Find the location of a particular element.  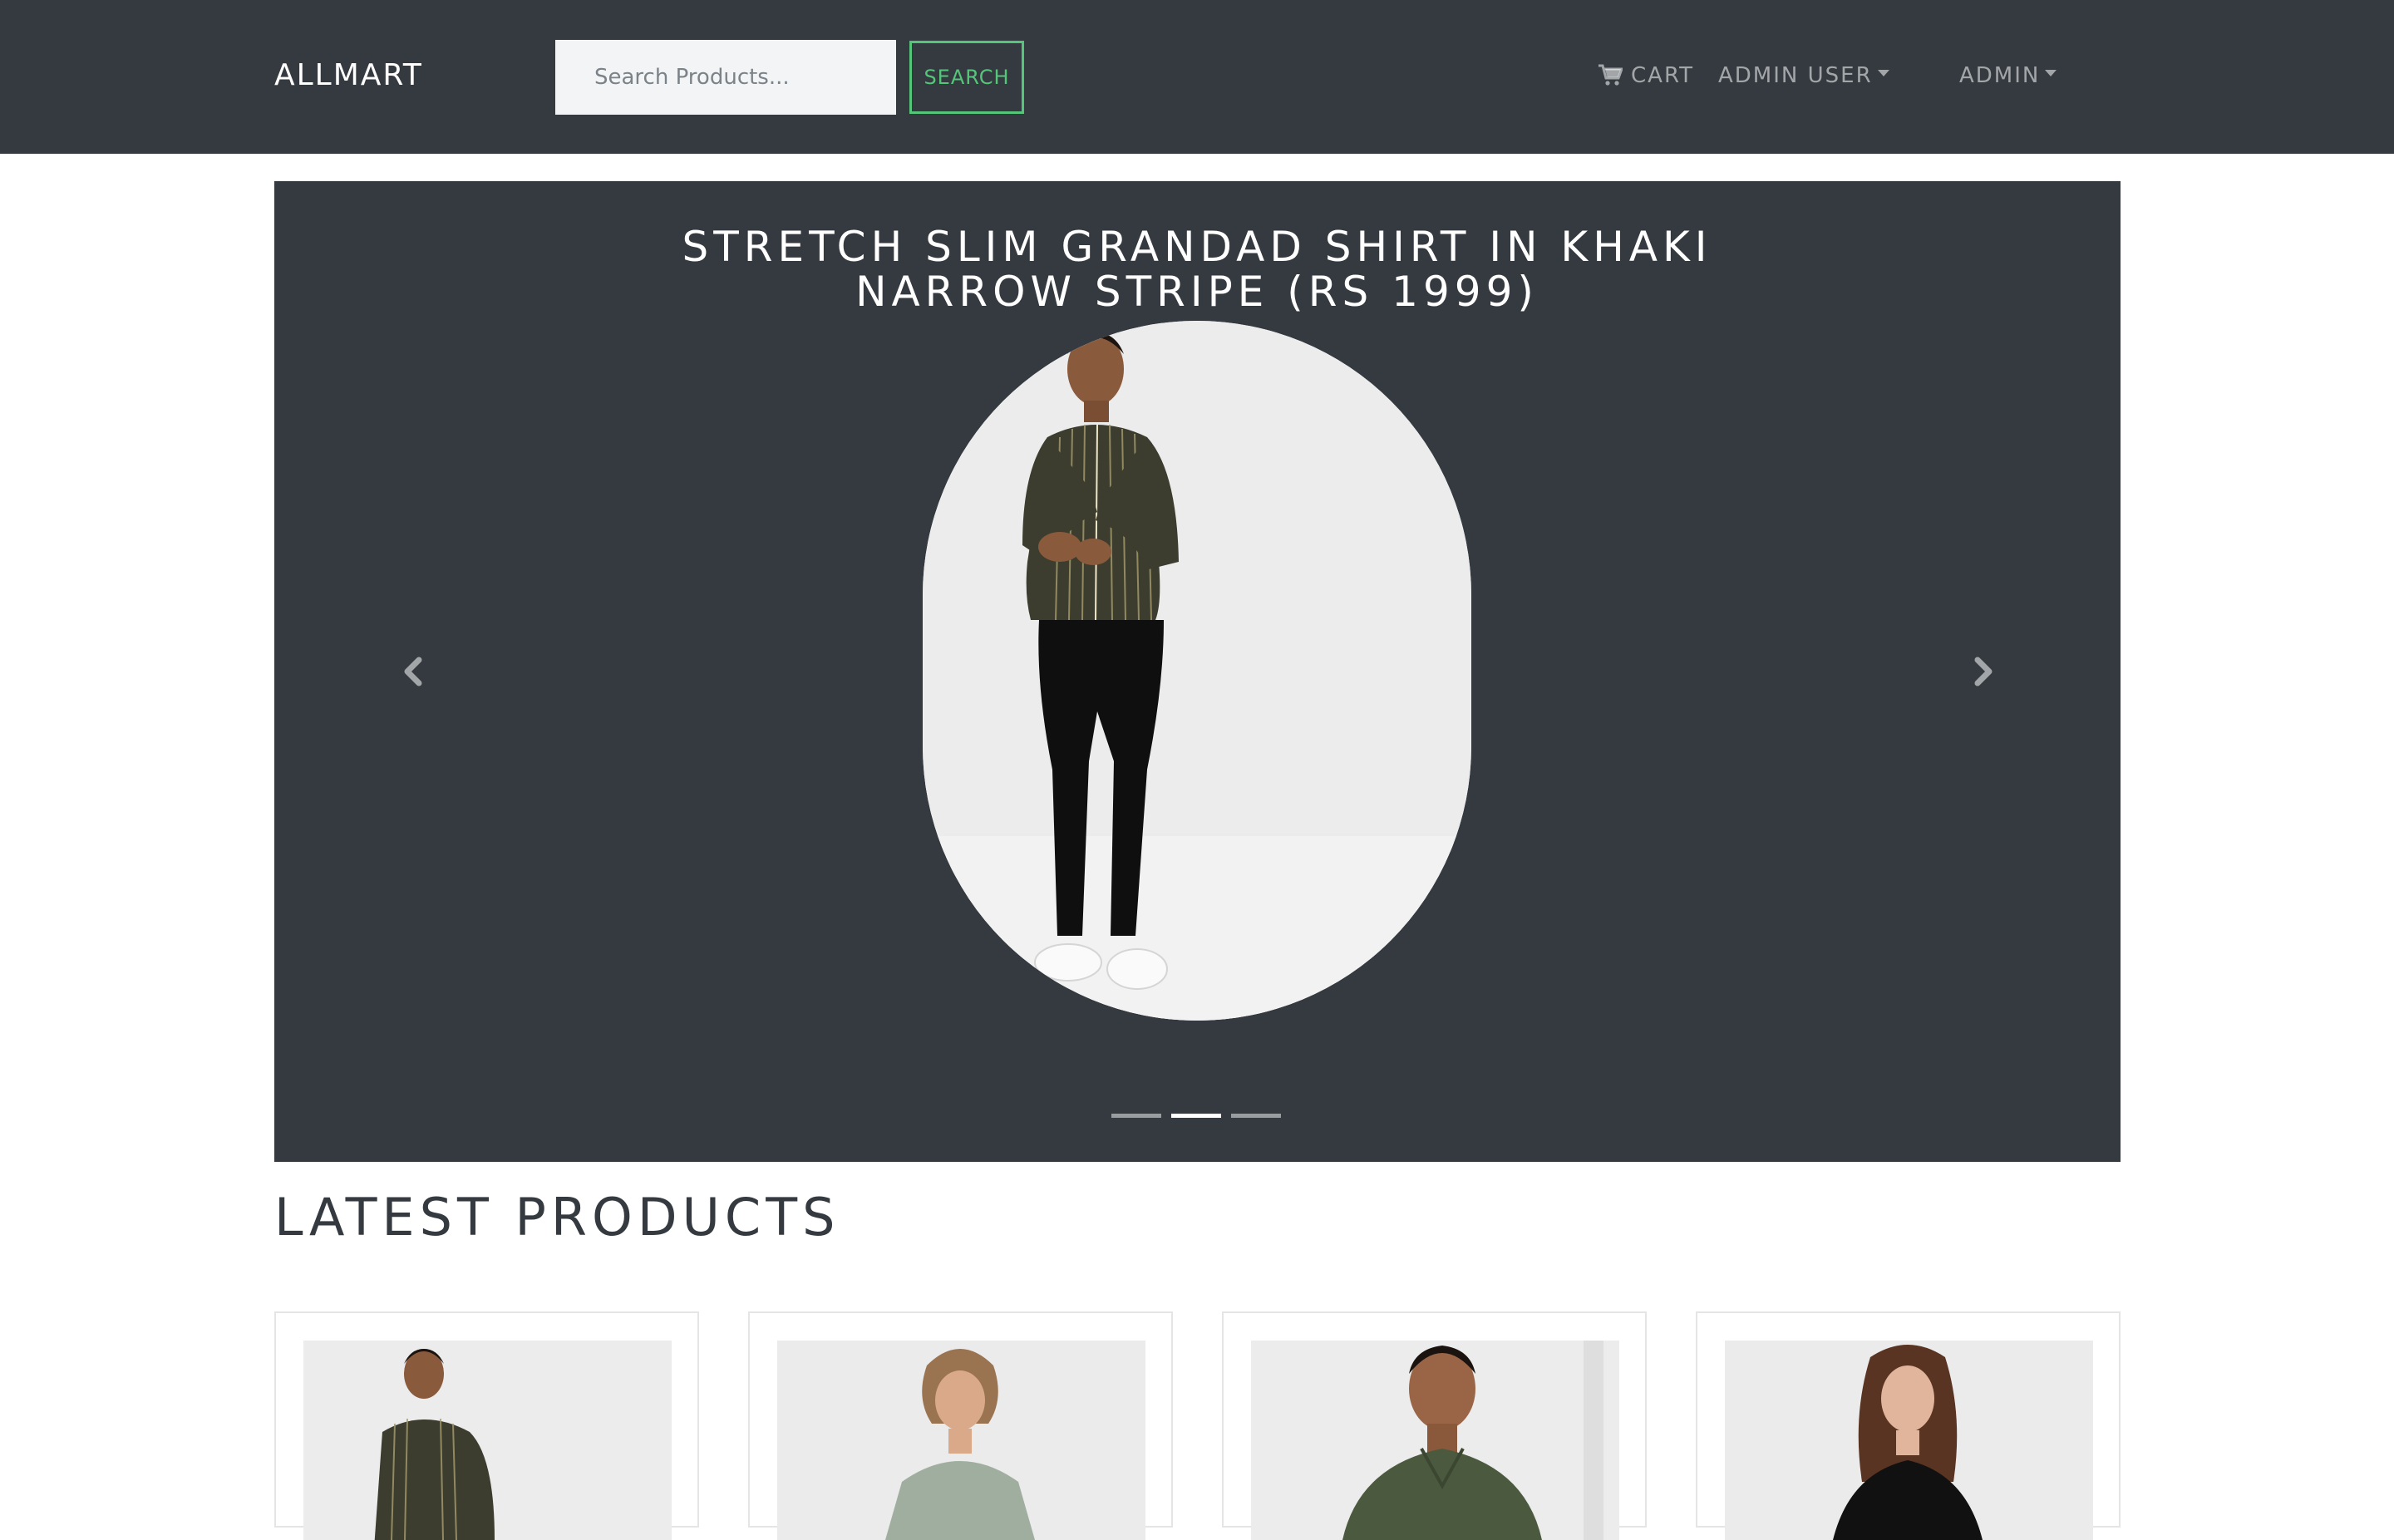

navbar: ALLMART SEARCH CART ADMIN USER ADMIN is located at coordinates (1197, 77).